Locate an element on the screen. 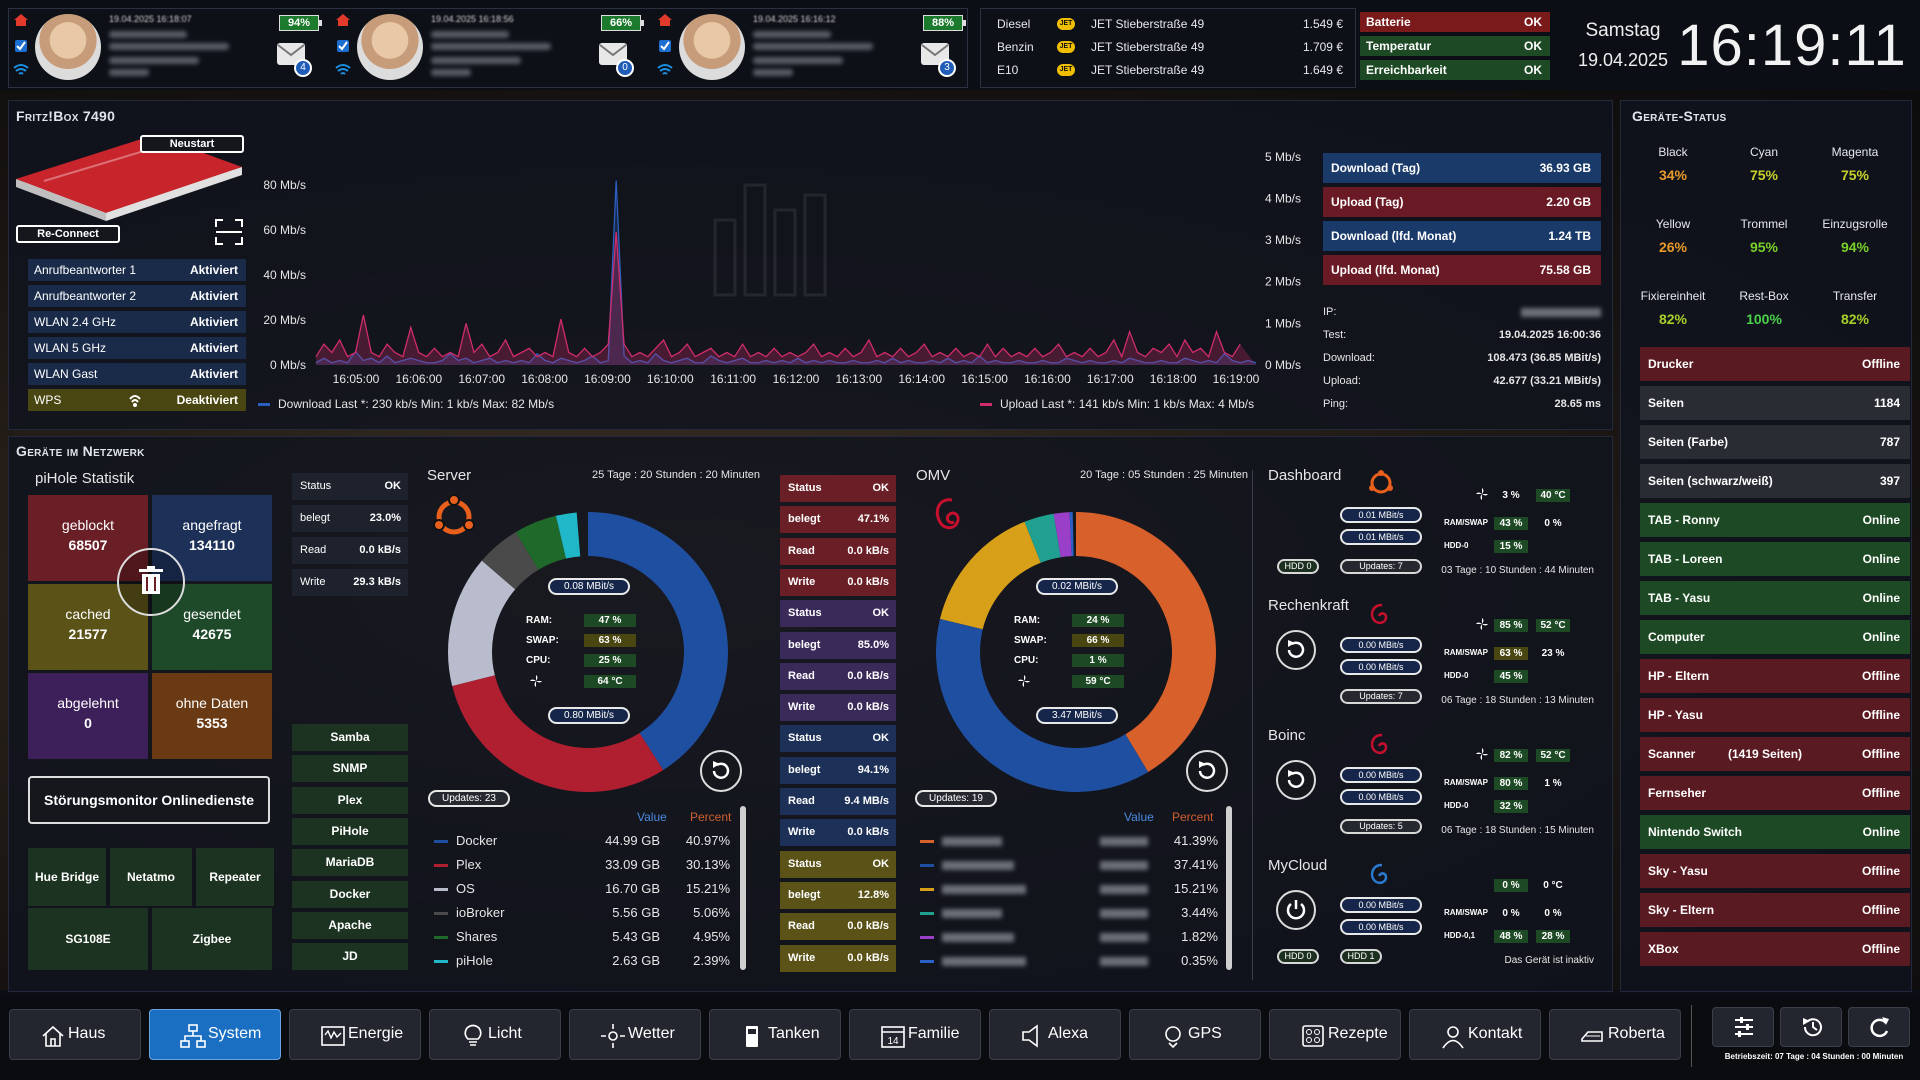 The width and height of the screenshot is (1920, 1080). settings-button is located at coordinates (1743, 1027).